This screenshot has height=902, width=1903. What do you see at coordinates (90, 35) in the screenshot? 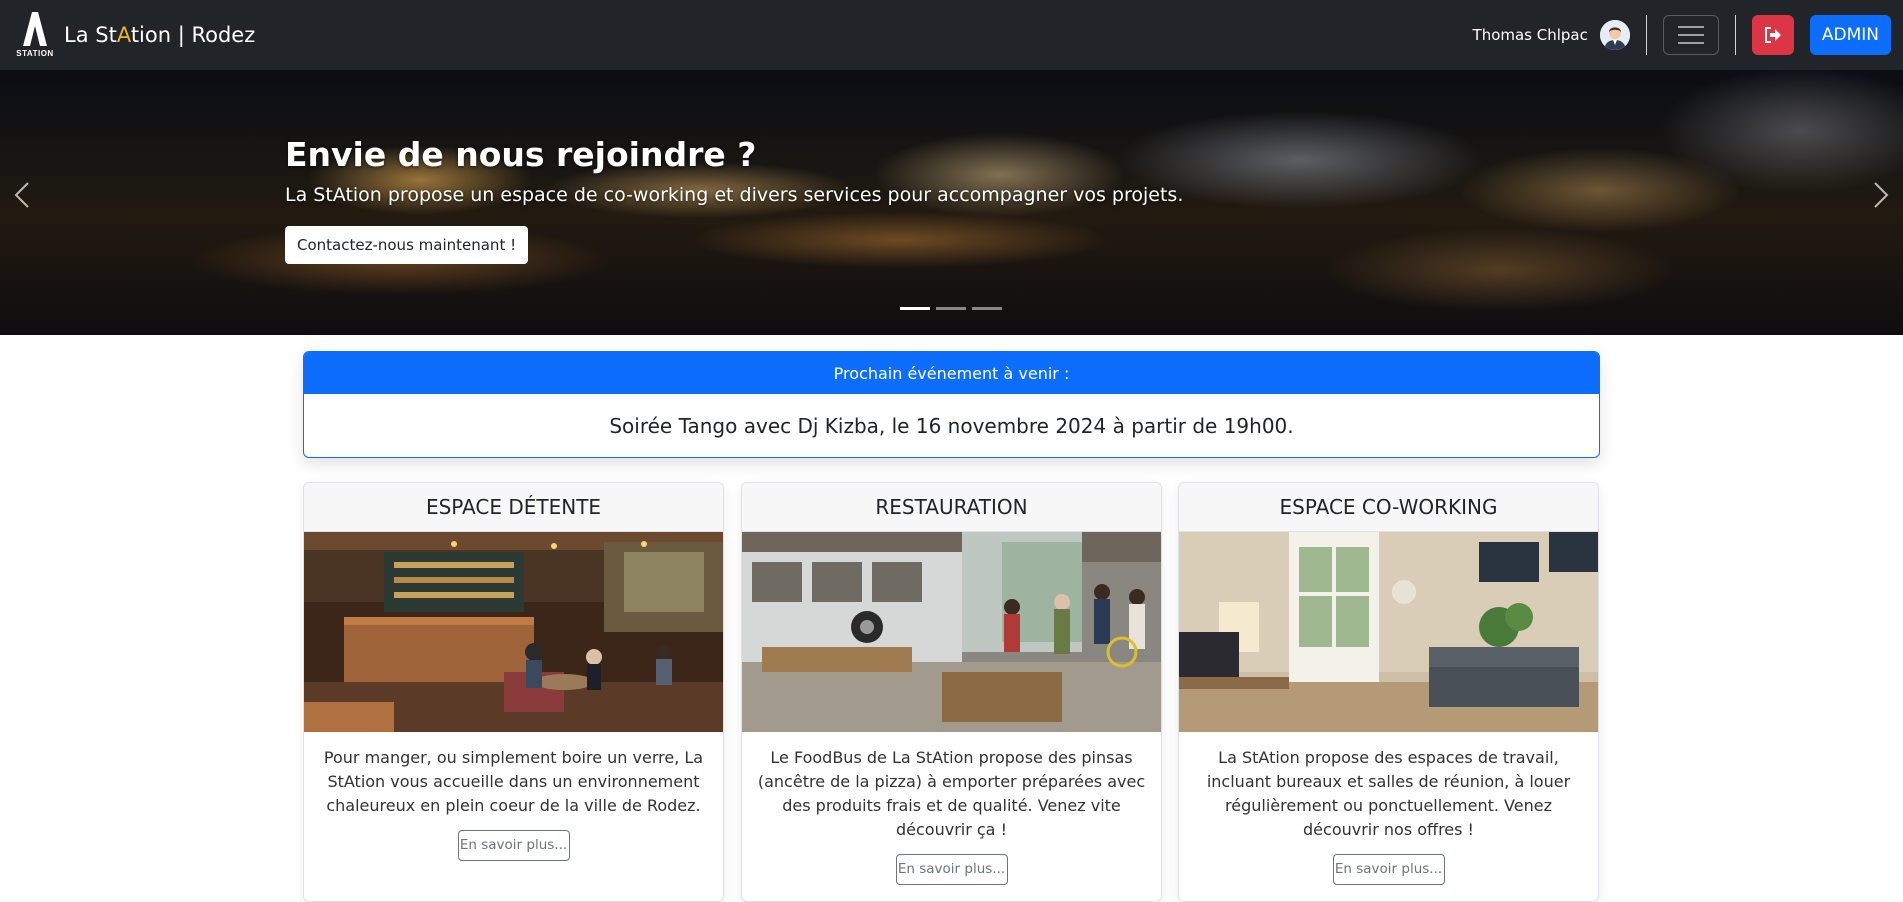
I see `brand-name-part1: La St` at bounding box center [90, 35].